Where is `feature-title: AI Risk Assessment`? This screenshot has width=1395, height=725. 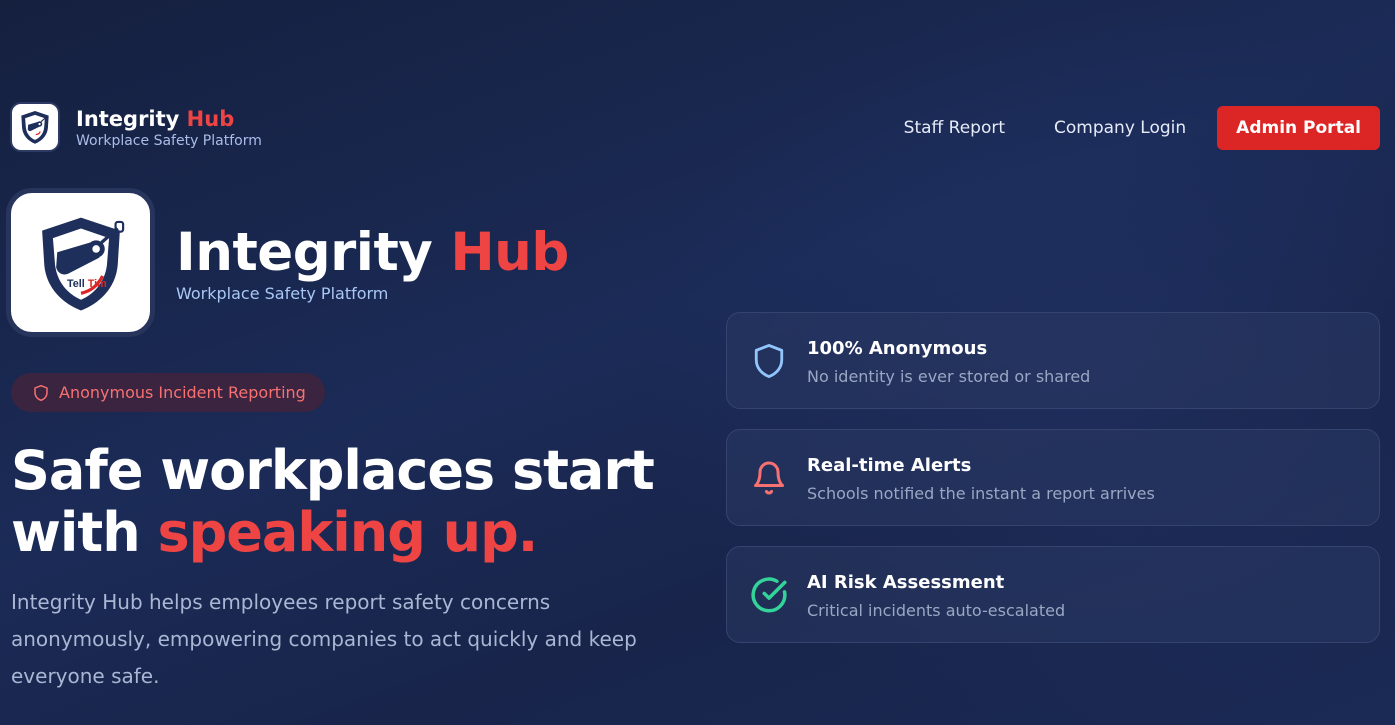 feature-title: AI Risk Assessment is located at coordinates (906, 582).